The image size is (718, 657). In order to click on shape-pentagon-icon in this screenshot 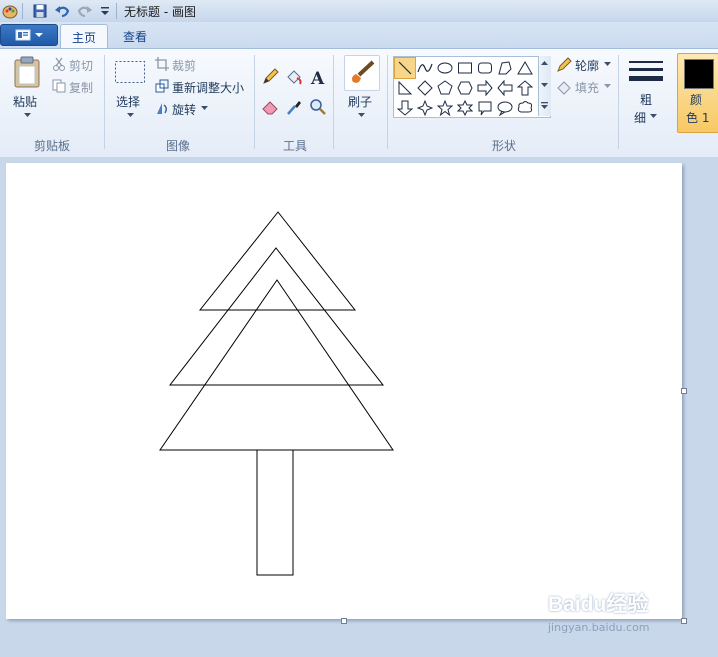, I will do `click(445, 88)`.